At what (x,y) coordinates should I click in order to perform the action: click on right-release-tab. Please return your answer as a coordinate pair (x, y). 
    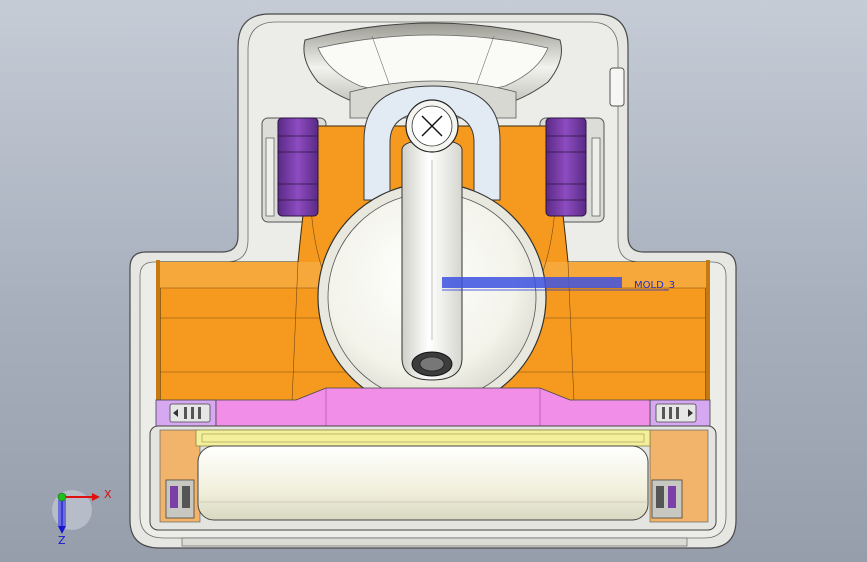
    Looking at the image, I should click on (676, 413).